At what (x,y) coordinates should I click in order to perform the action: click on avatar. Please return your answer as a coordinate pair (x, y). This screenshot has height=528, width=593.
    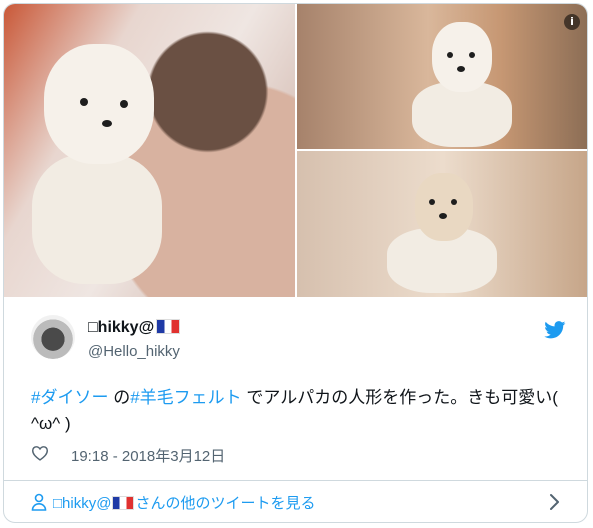
    Looking at the image, I should click on (53, 337).